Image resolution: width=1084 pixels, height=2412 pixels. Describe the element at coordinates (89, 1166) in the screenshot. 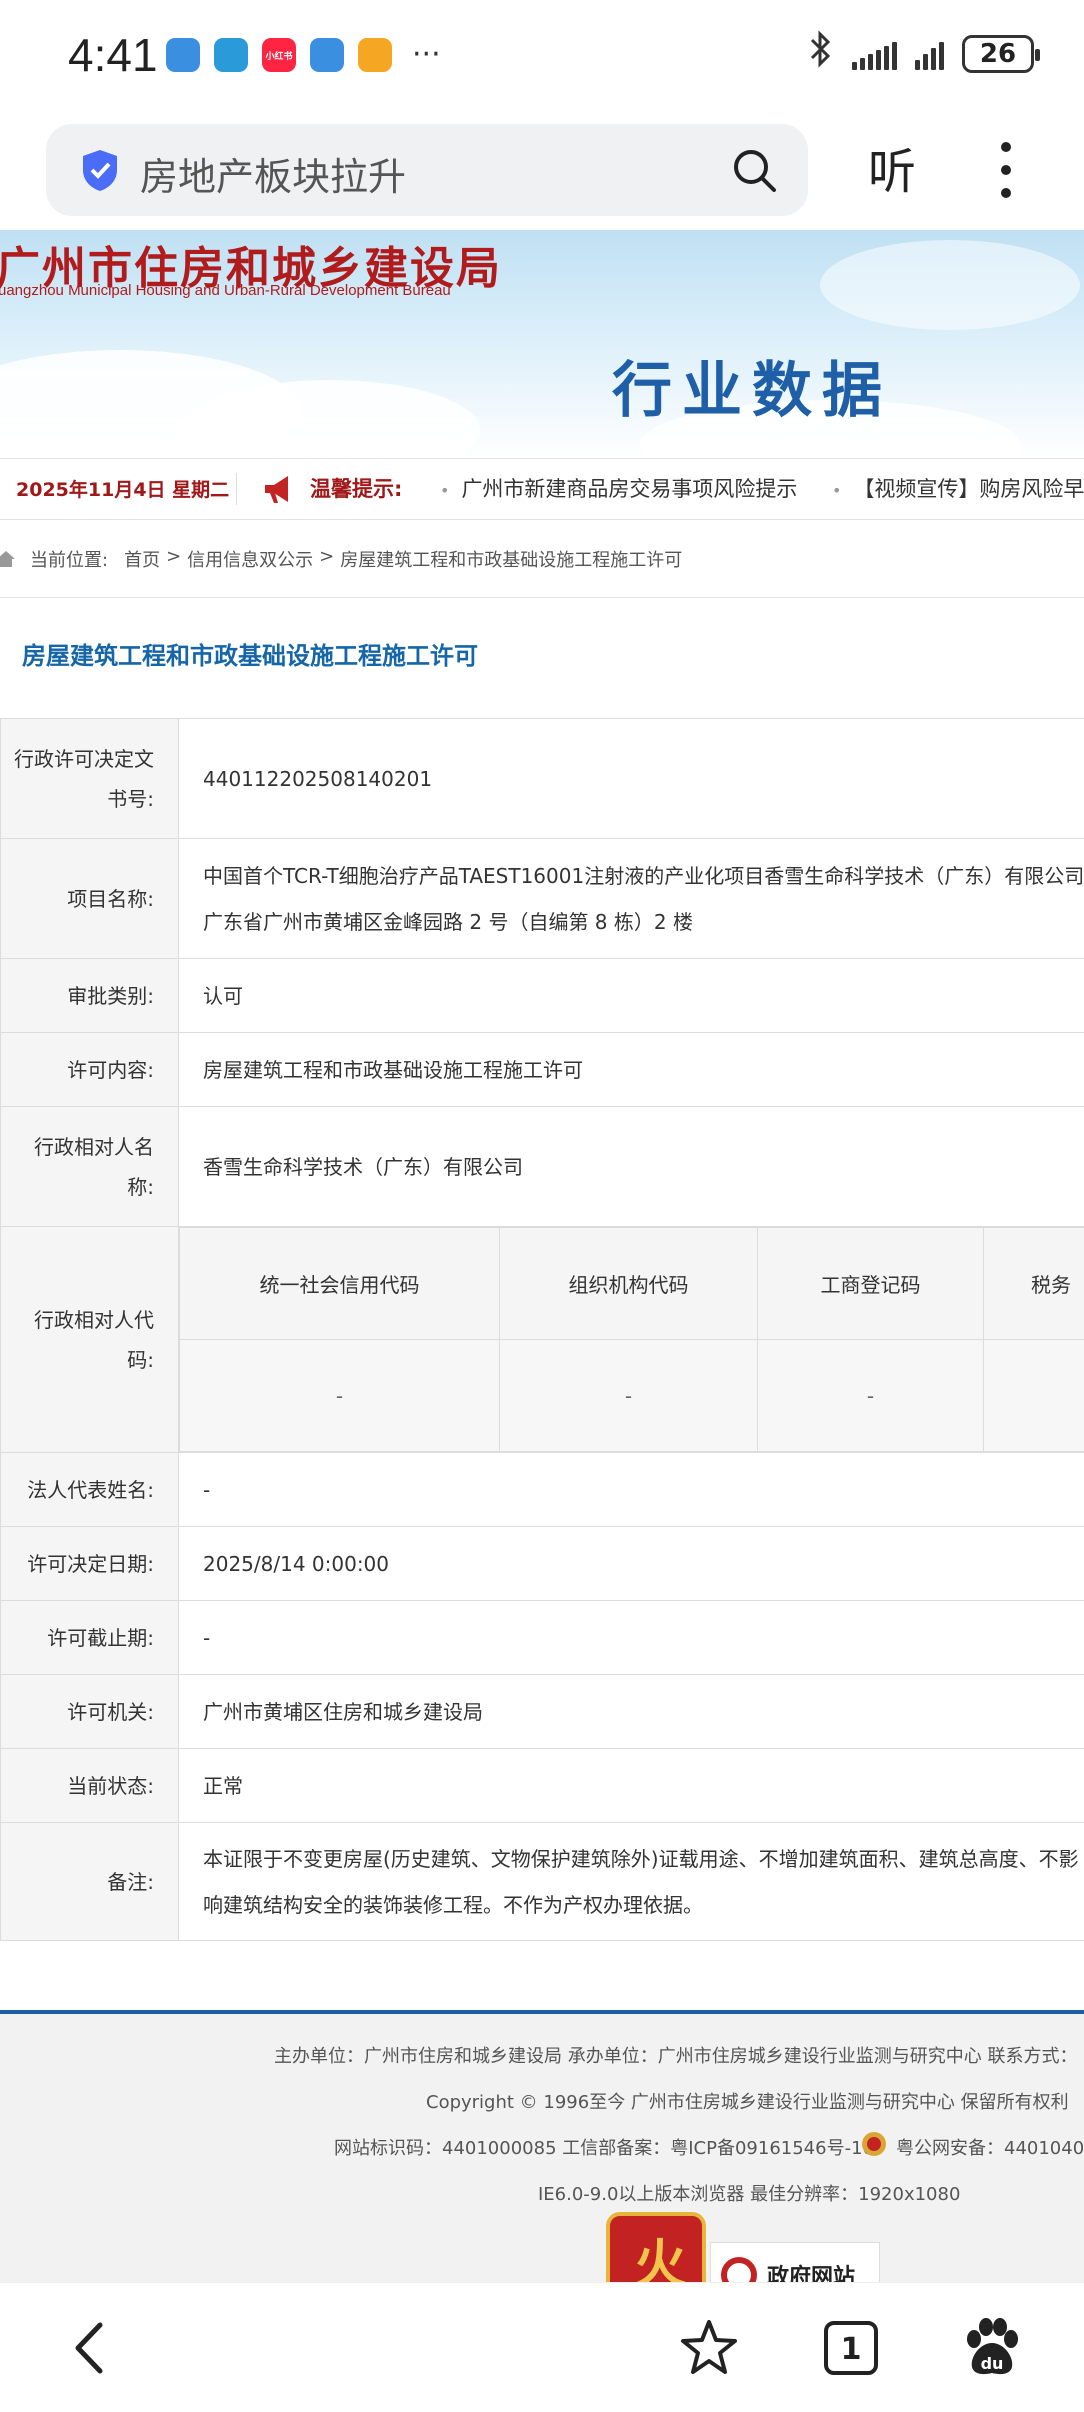

I see `counterpart-name-label: 行政相对人名称:` at that location.